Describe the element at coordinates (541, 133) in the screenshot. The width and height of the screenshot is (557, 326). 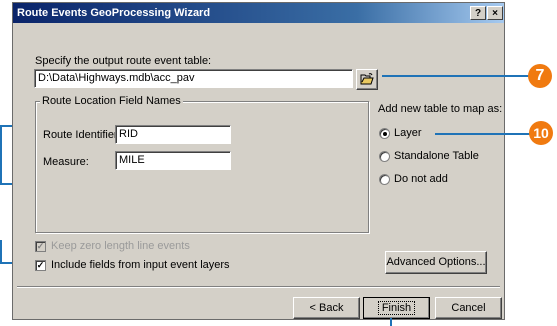
I see `layer-callout: 10` at that location.